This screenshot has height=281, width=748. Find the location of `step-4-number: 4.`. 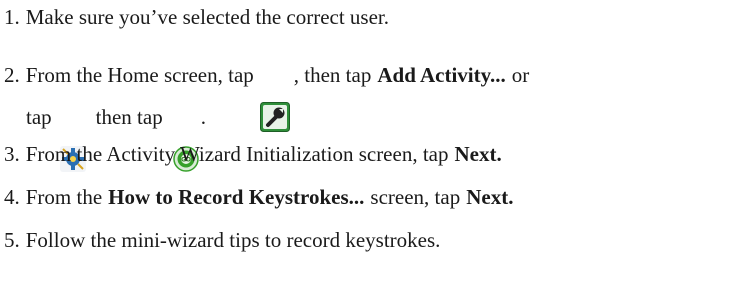

step-4-number: 4. is located at coordinates (12, 196).